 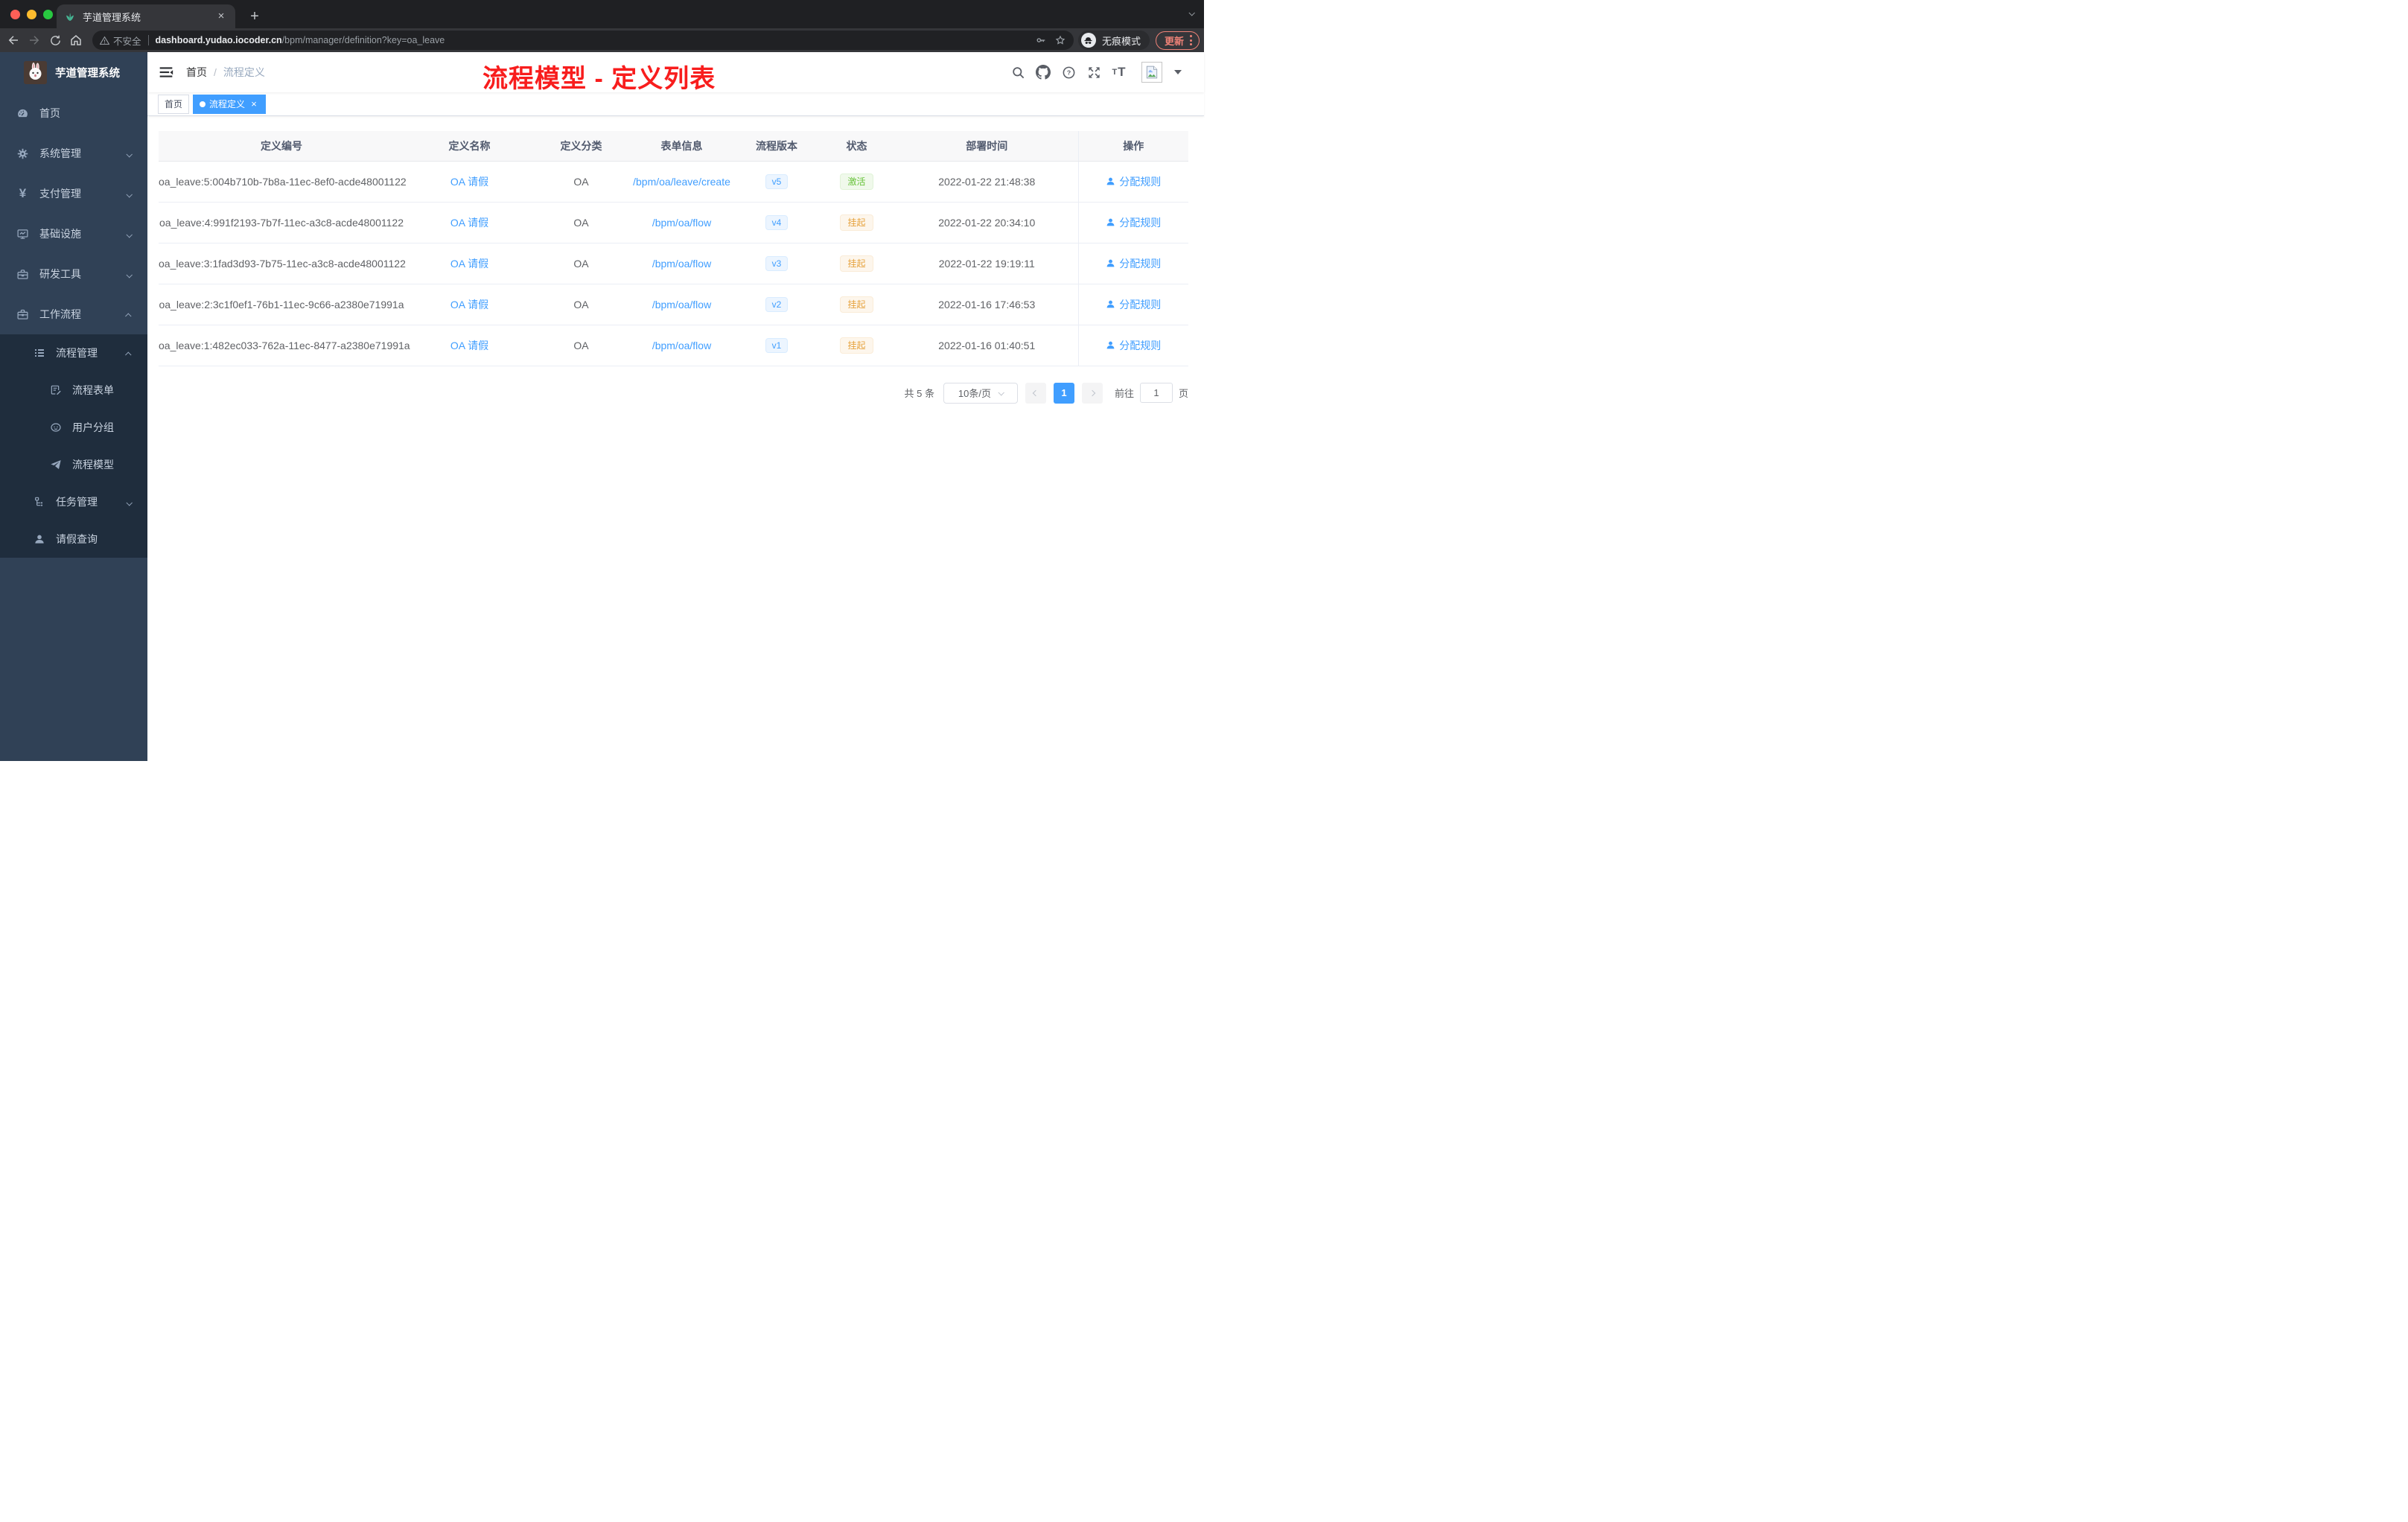 I want to click on tab-close-icon: ×, so click(x=221, y=16).